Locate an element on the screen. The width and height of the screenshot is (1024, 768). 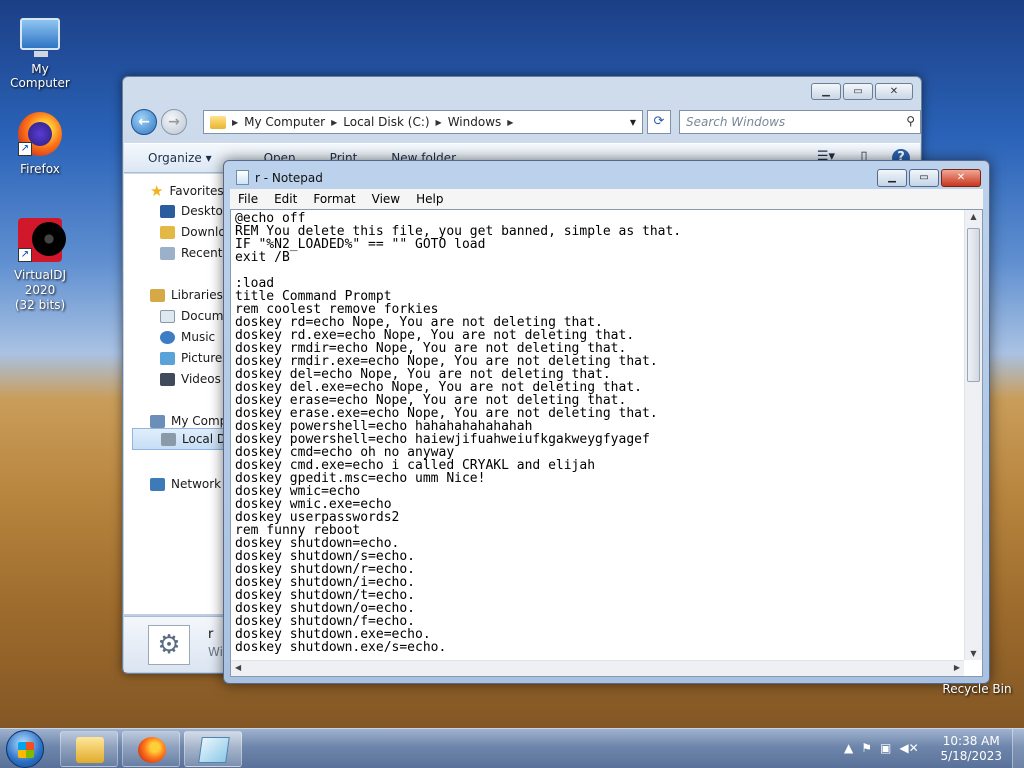
music-icon is located at coordinates (167, 337).